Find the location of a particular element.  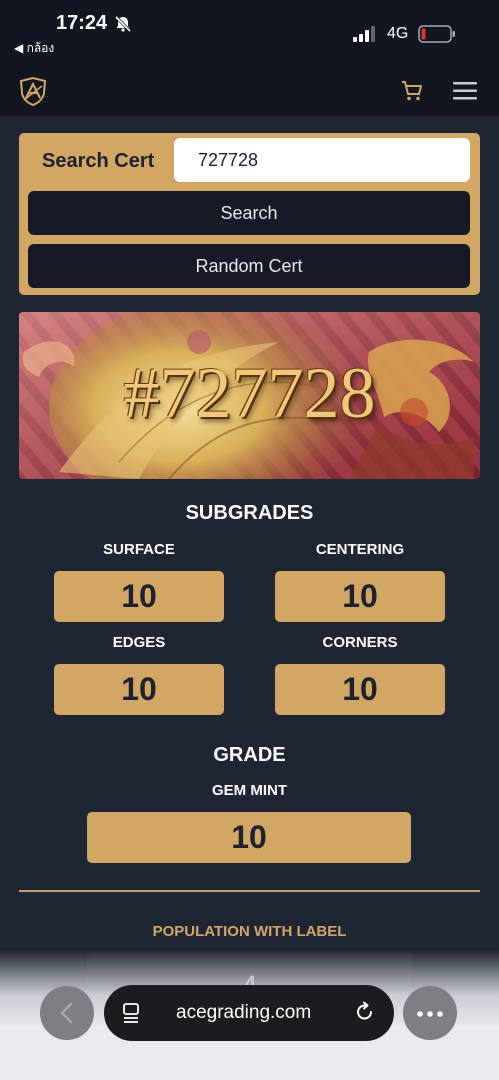

back-to-app-link: ◀ กล้อง is located at coordinates (34, 48).